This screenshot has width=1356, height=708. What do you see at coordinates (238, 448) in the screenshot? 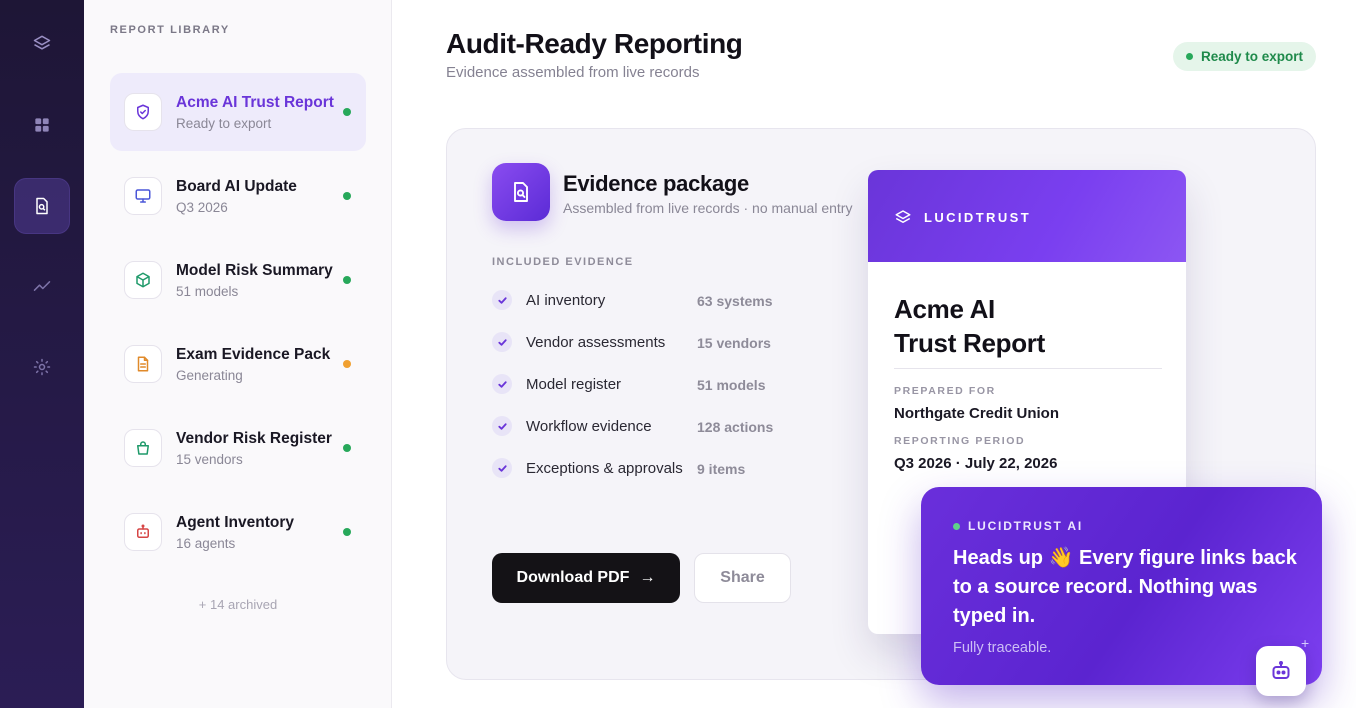
I see `library-item-vendor-risk-register: Vendor Risk Register 15 vendors` at bounding box center [238, 448].